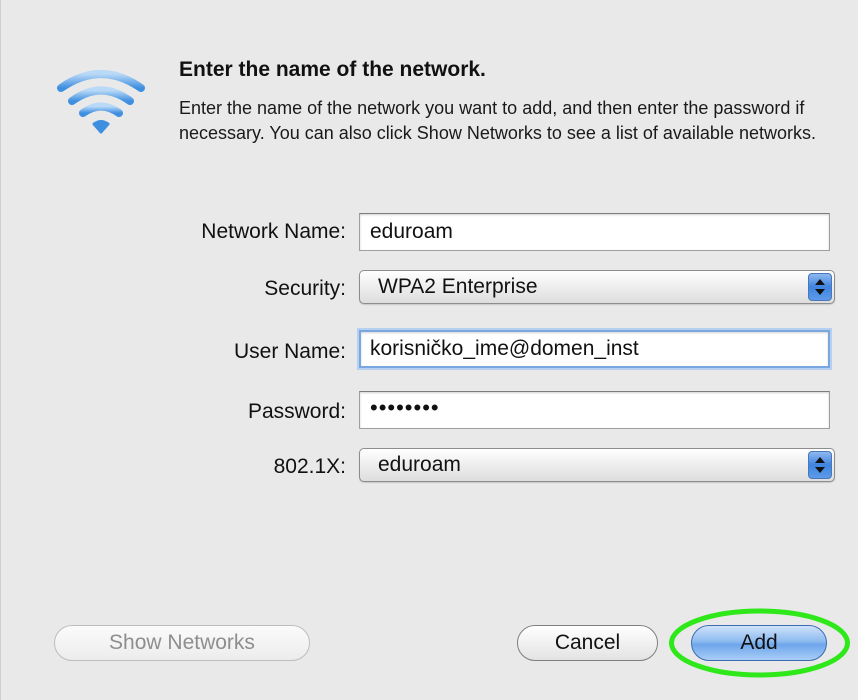 The height and width of the screenshot is (700, 858). What do you see at coordinates (309, 466) in the screenshot?
I see `dot1x-label: 802.1X:` at bounding box center [309, 466].